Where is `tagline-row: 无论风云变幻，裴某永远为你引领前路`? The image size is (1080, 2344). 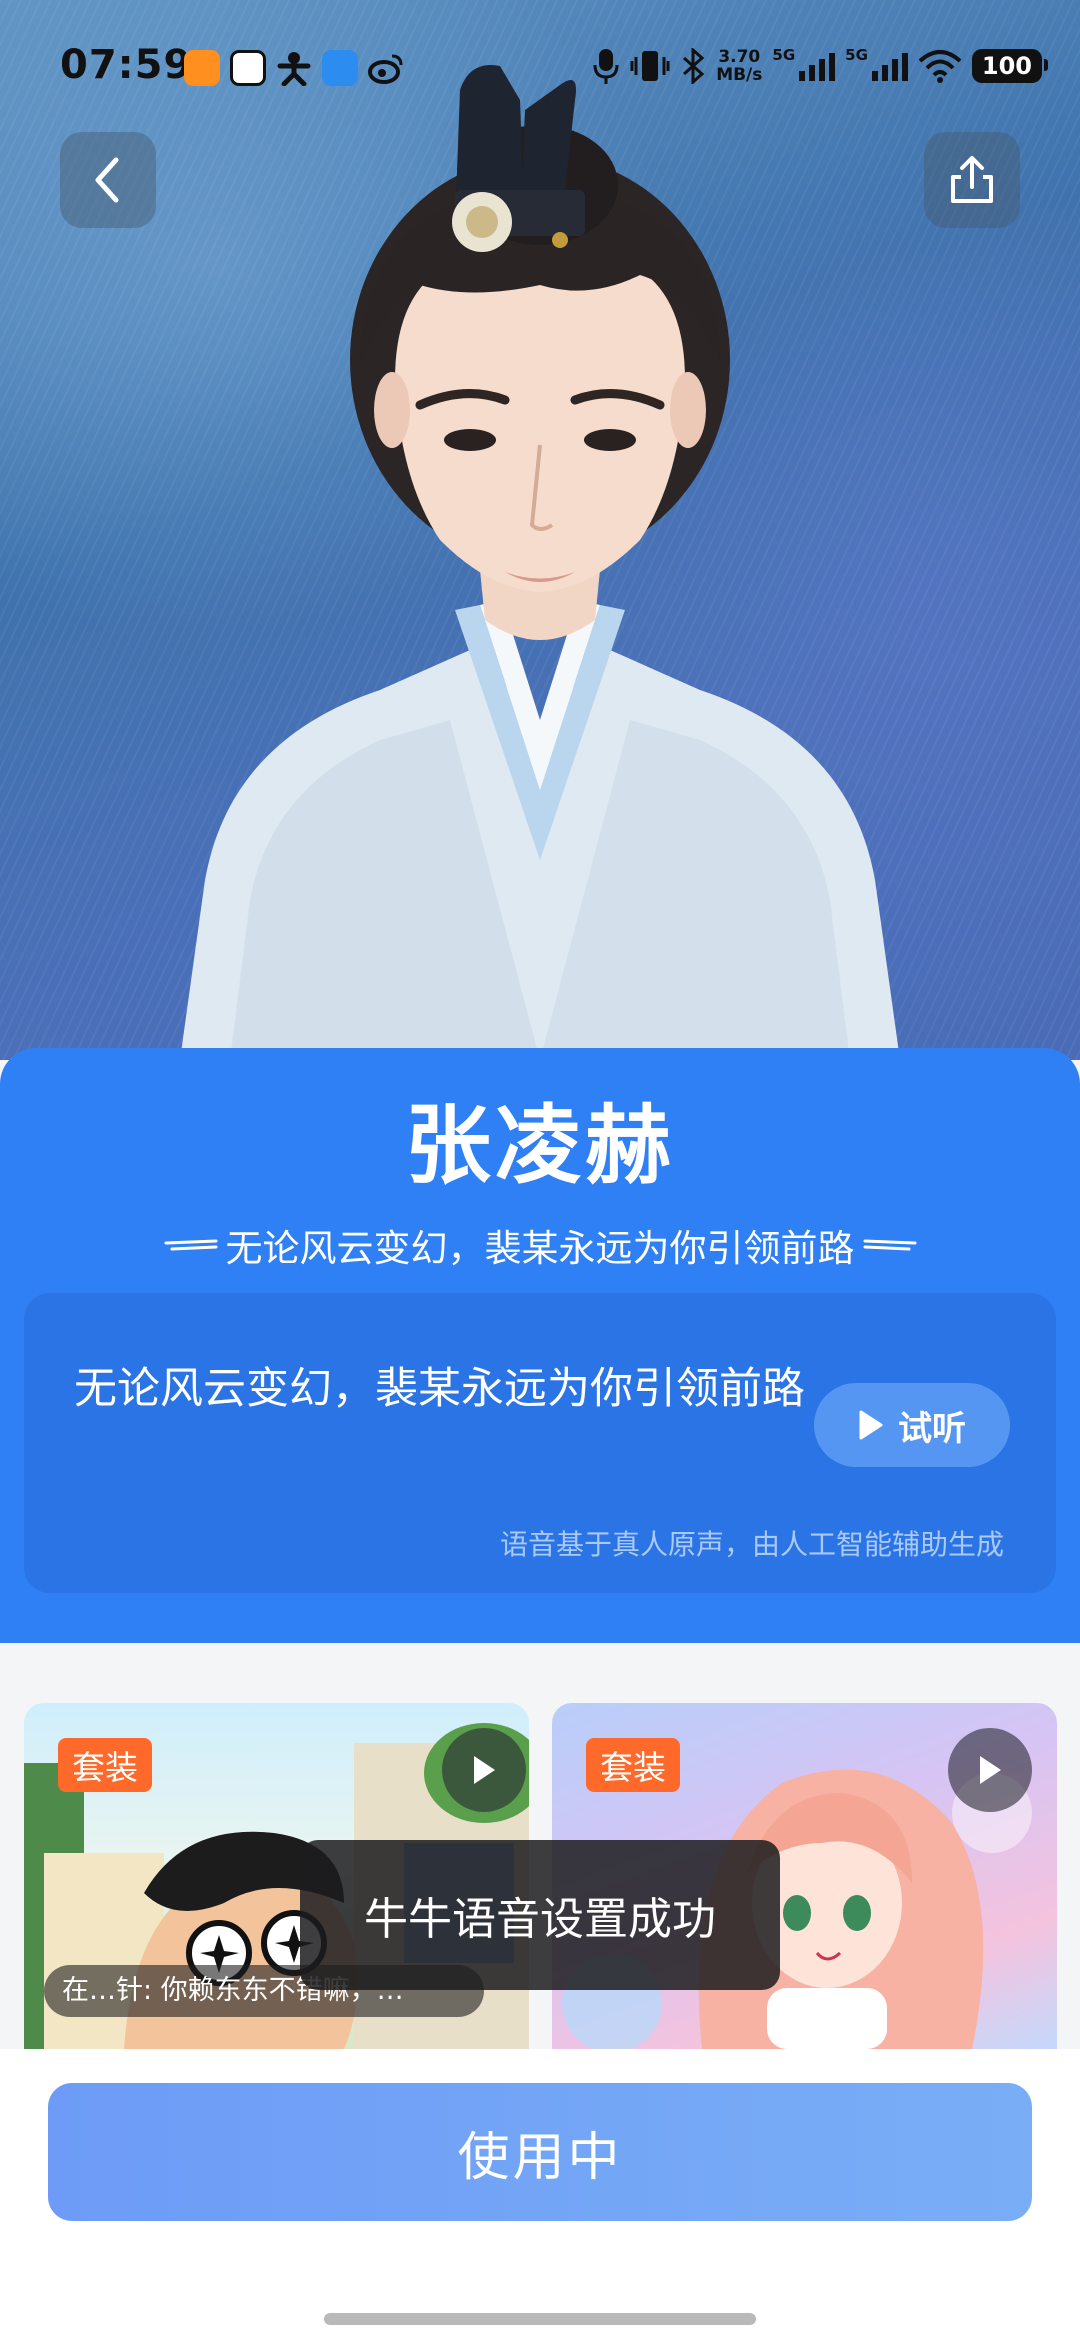
tagline-row: 无论风云变幻，裴某永远为你引领前路 is located at coordinates (540, 1245).